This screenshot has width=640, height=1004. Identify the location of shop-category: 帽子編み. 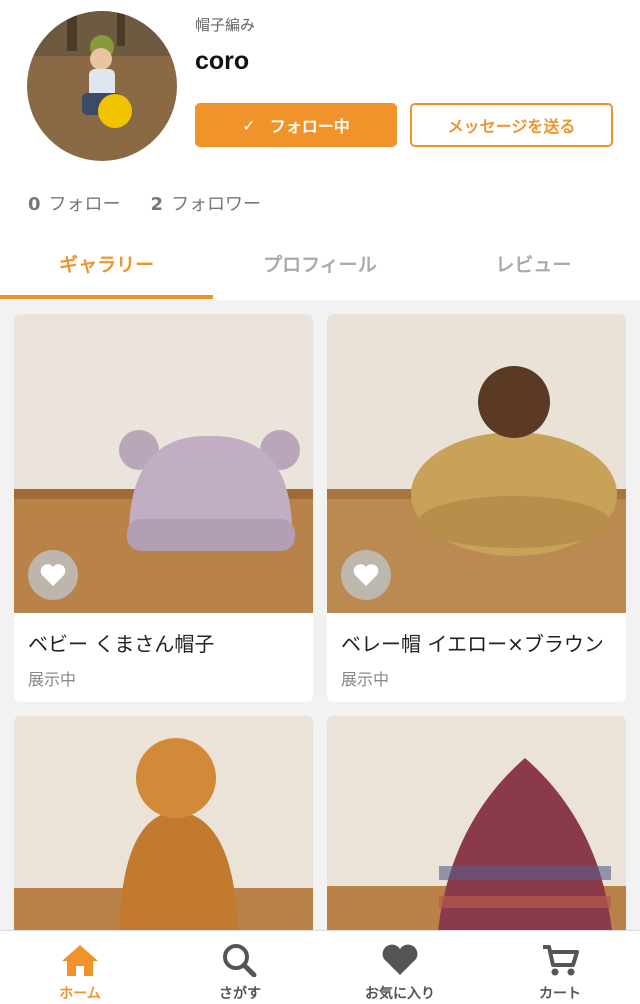
(225, 25).